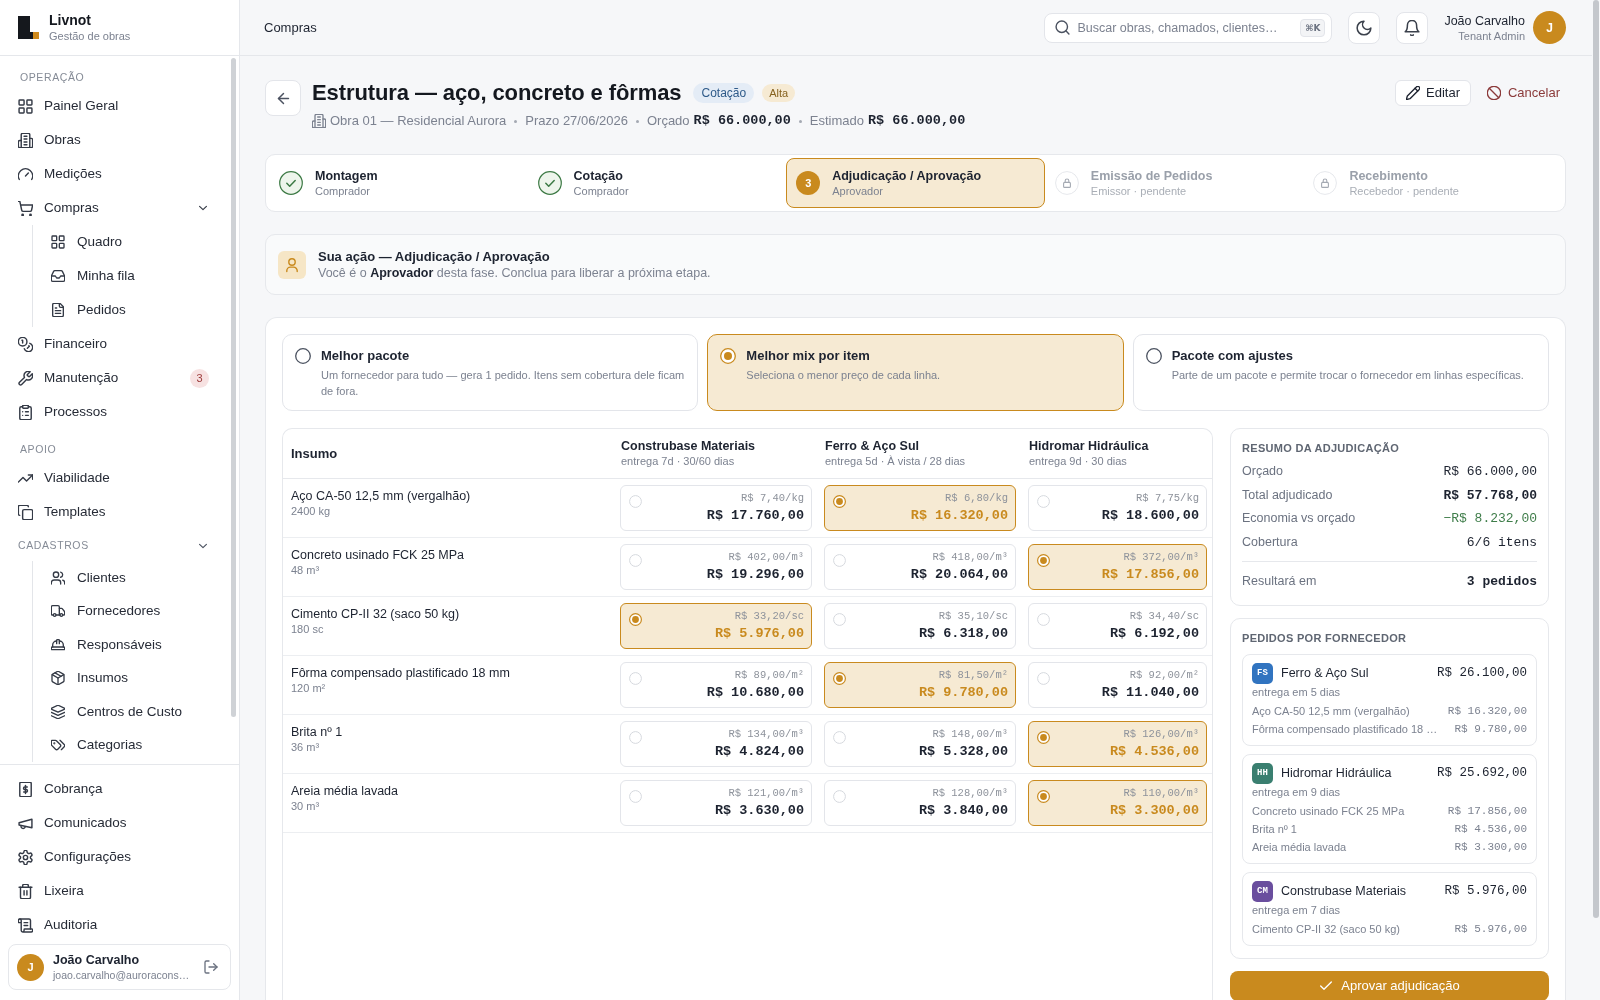  What do you see at coordinates (1078, 461) in the screenshot?
I see `supplier-terms: entrega 9d · 30 dias` at bounding box center [1078, 461].